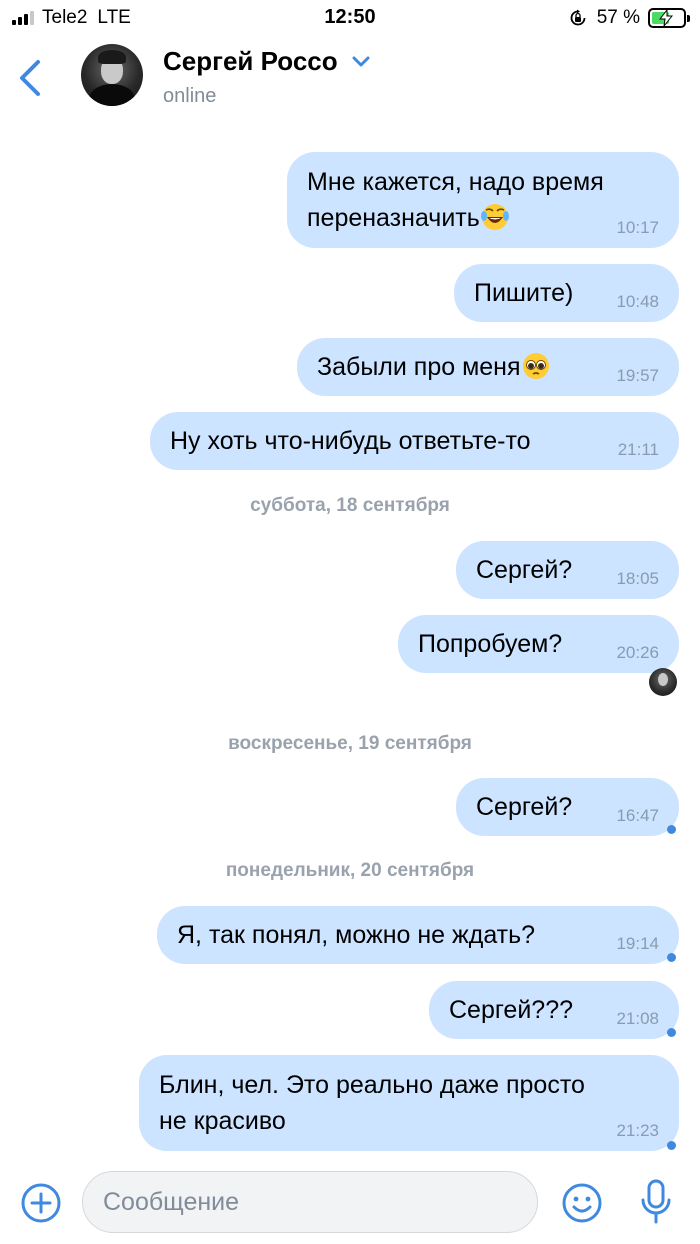 This screenshot has width=700, height=1244. I want to click on orientation-lock-icon, so click(578, 17).